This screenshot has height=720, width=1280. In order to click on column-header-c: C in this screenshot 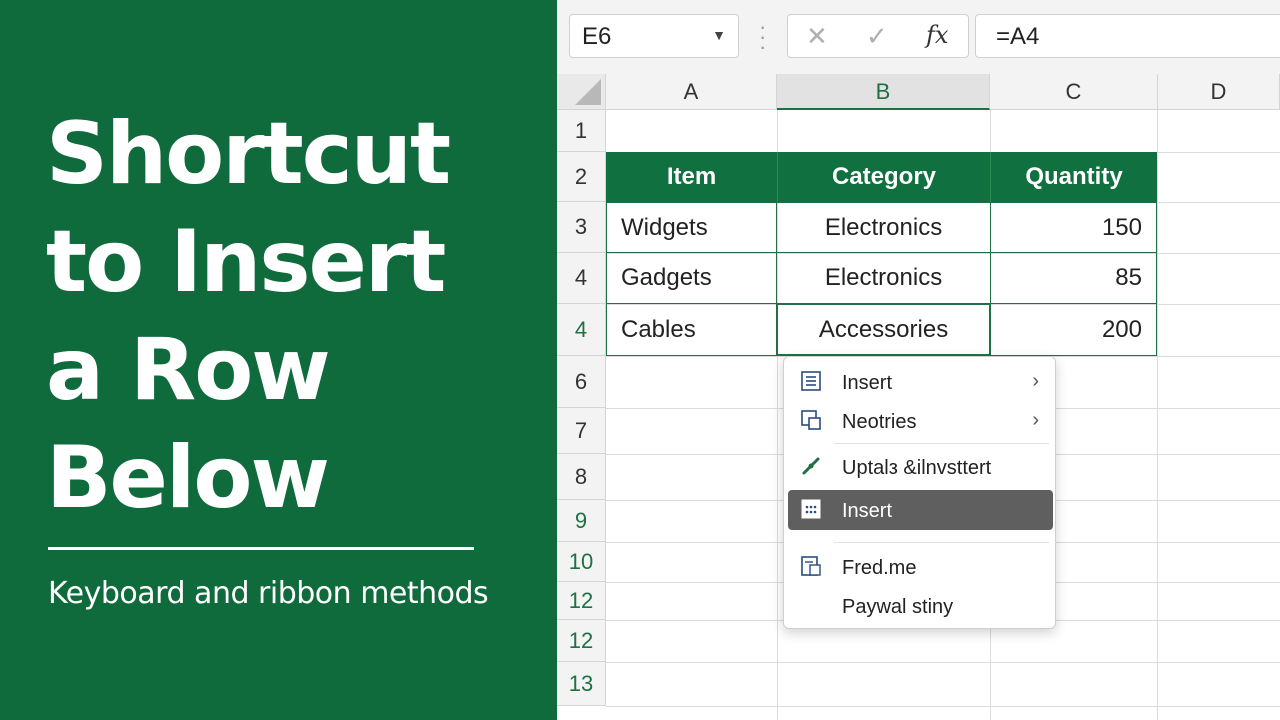, I will do `click(1074, 92)`.